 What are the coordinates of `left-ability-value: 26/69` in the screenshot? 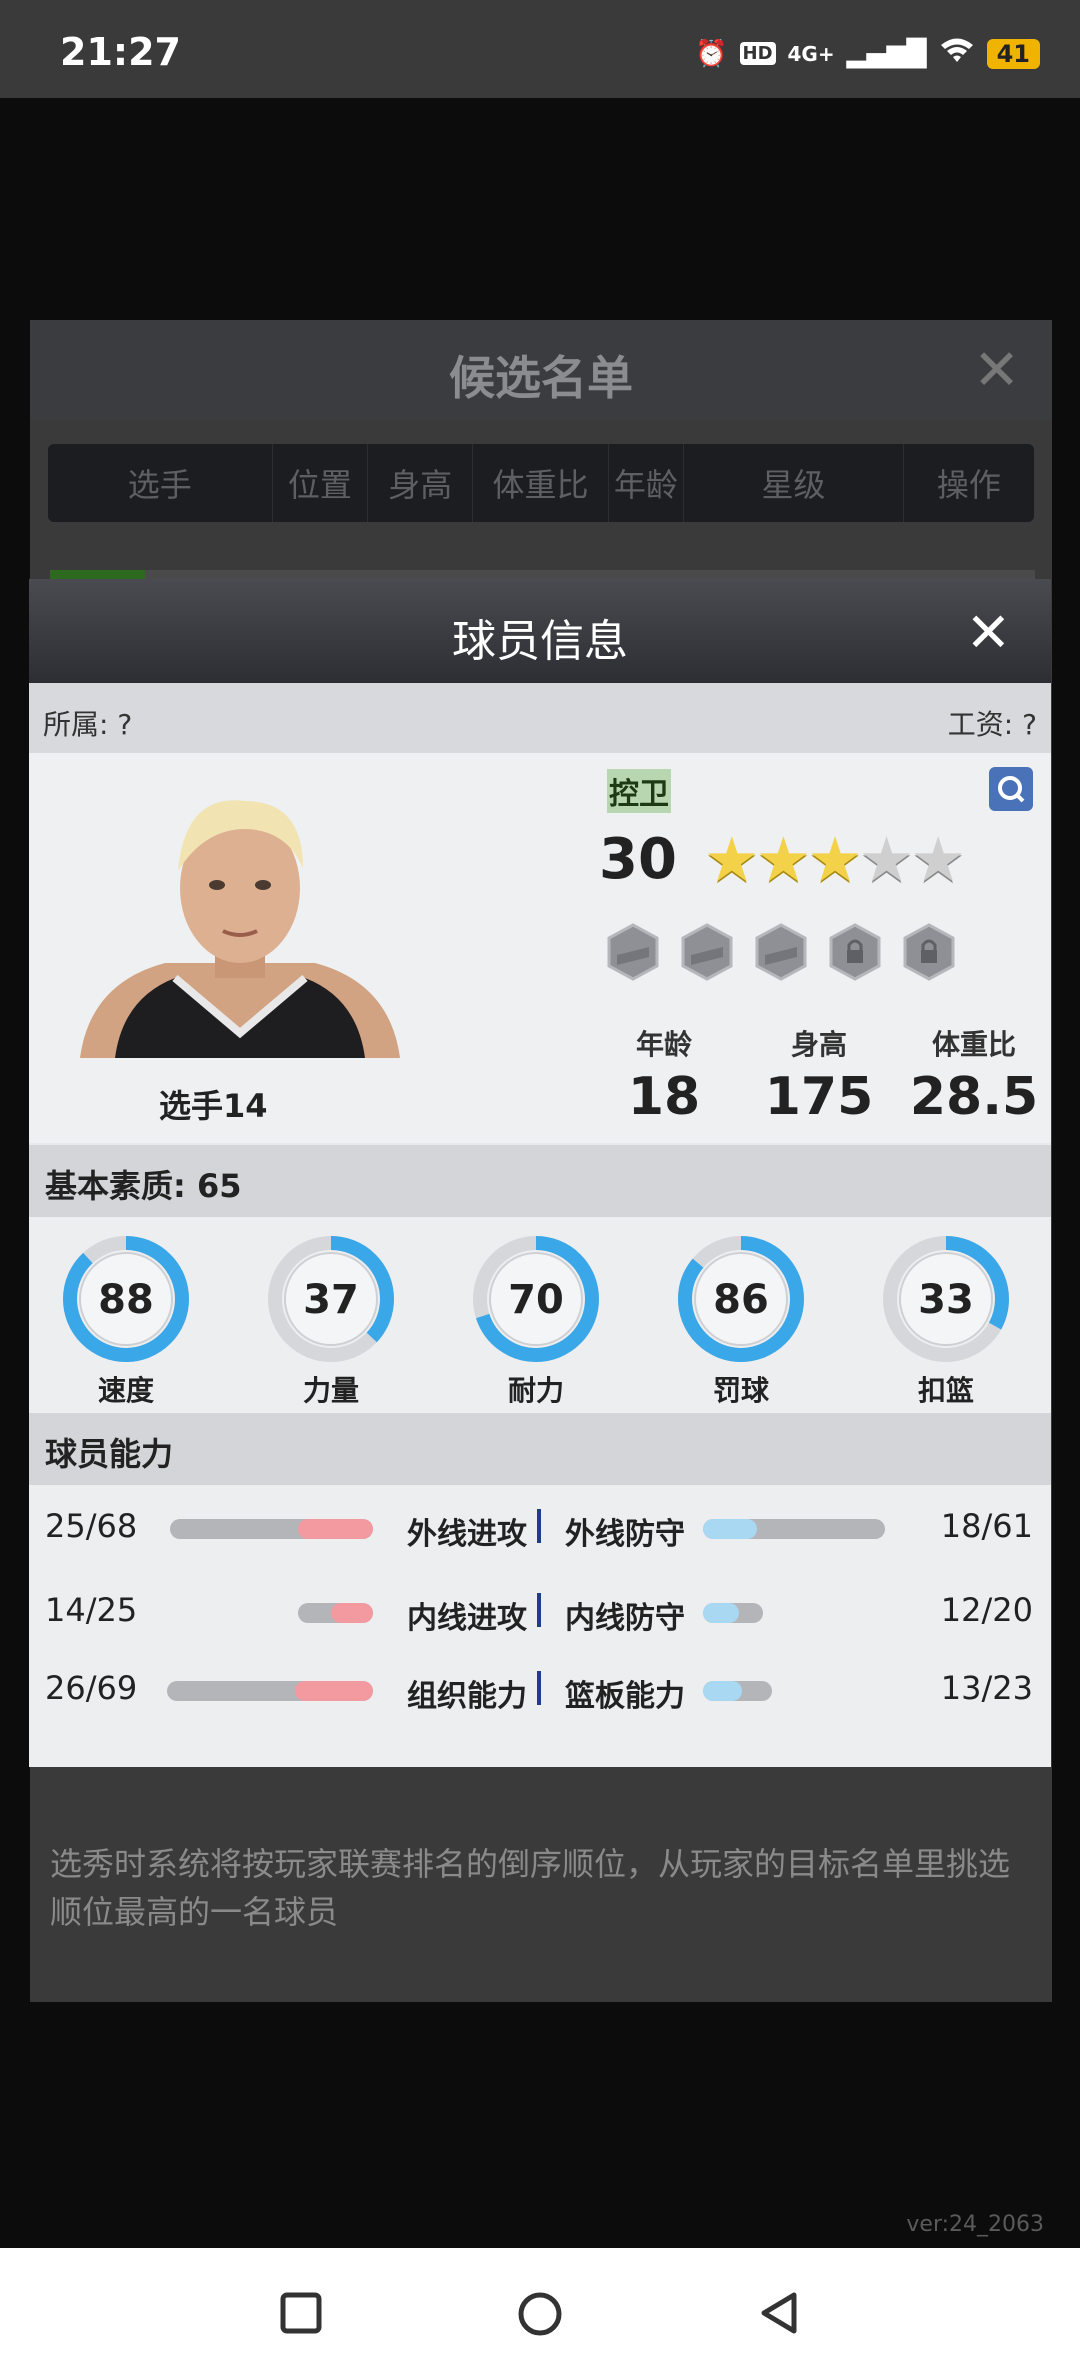 It's located at (91, 1688).